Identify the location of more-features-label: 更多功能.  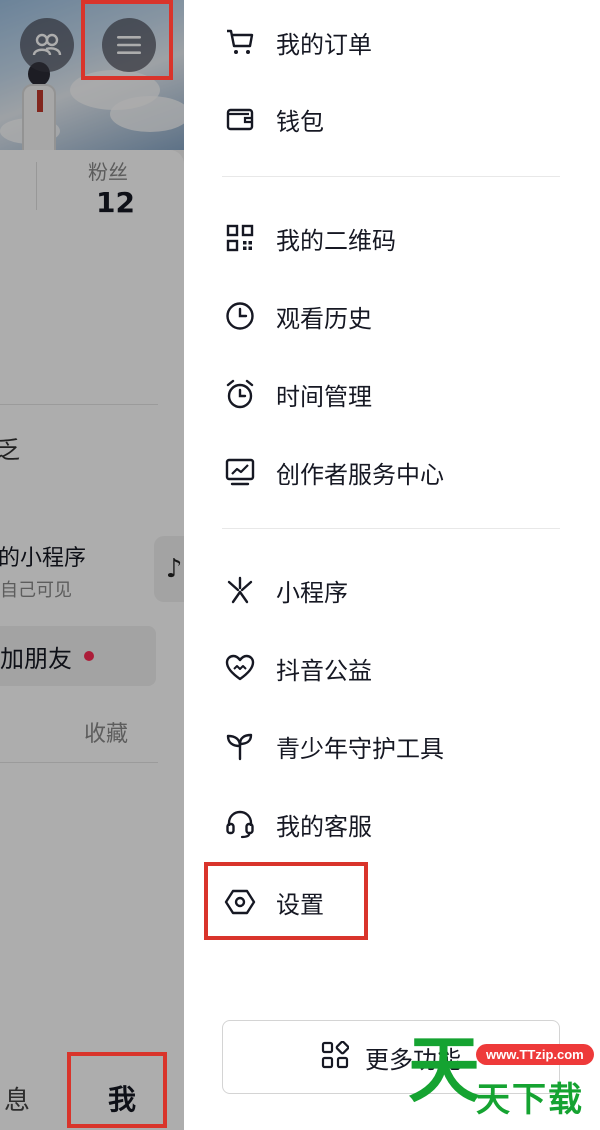
(413, 1059).